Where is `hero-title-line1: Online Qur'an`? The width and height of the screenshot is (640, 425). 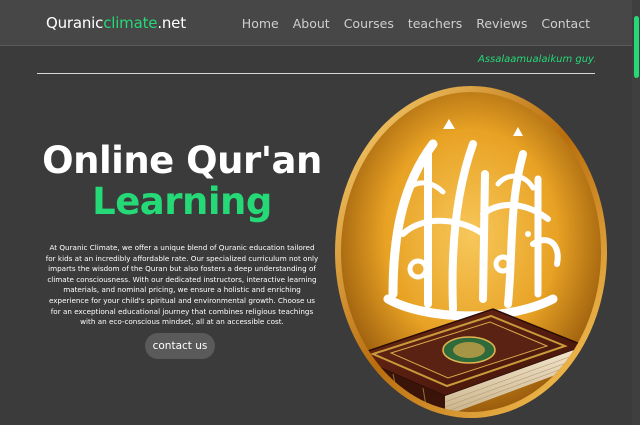
hero-title-line1: Online Qur'an is located at coordinates (182, 160).